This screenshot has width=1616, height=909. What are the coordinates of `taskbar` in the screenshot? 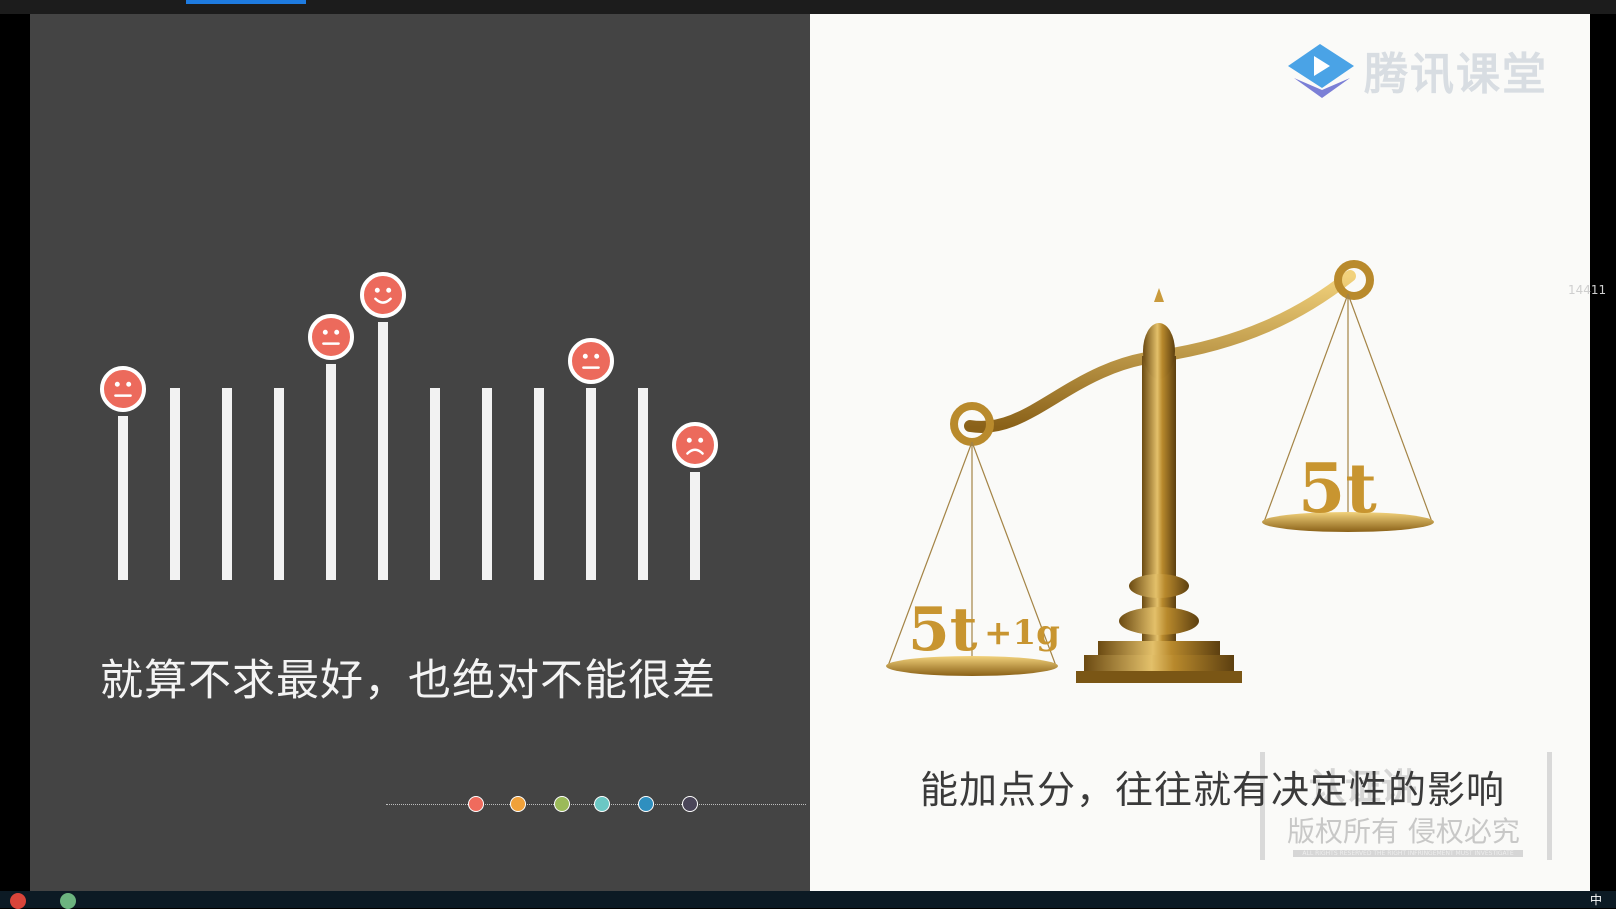 It's located at (808, 899).